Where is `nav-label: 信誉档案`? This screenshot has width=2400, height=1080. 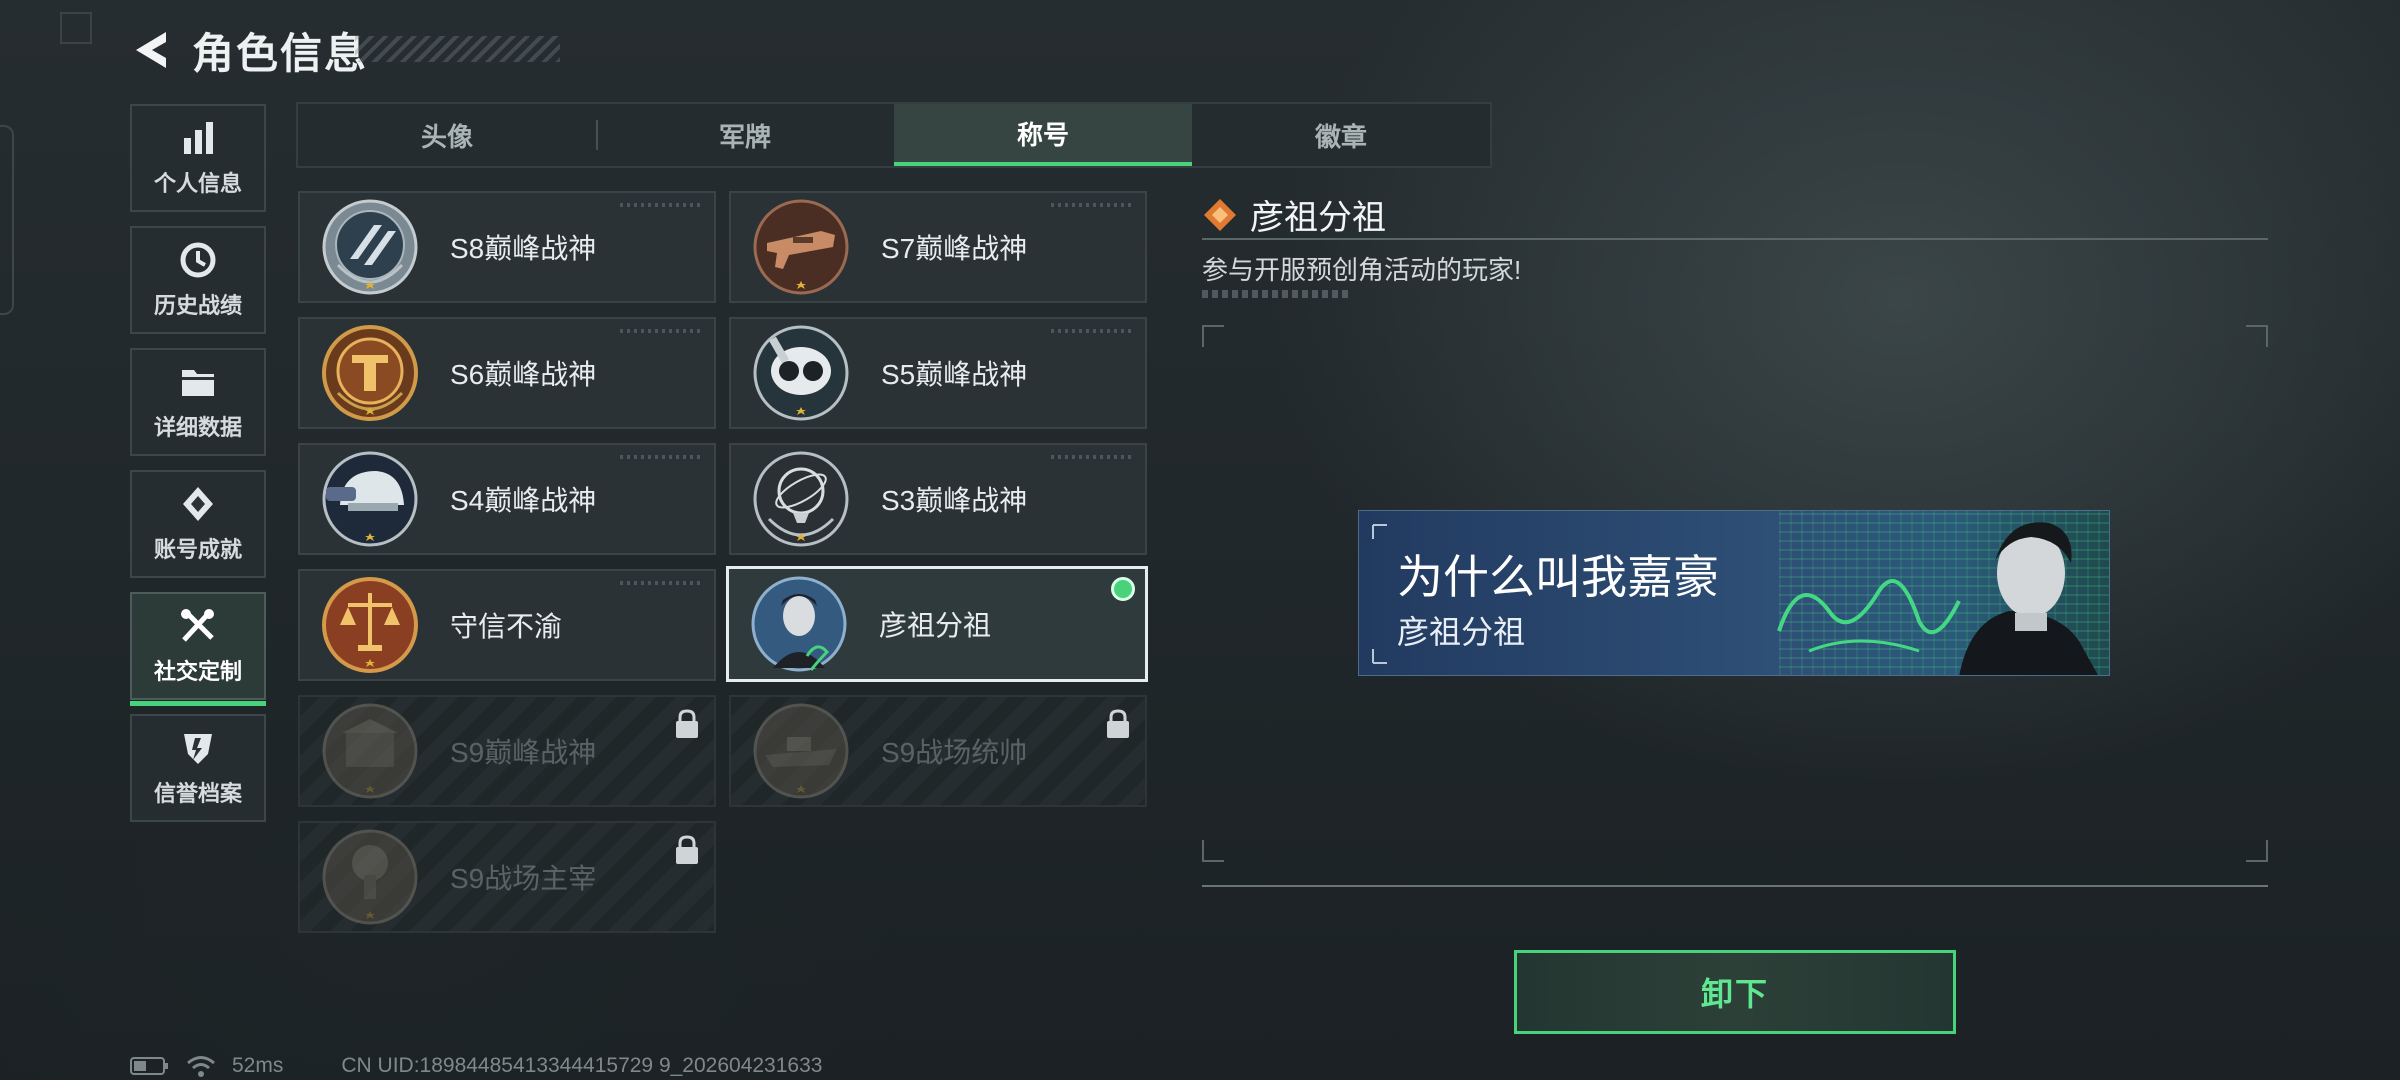 nav-label: 信誉档案 is located at coordinates (197, 793).